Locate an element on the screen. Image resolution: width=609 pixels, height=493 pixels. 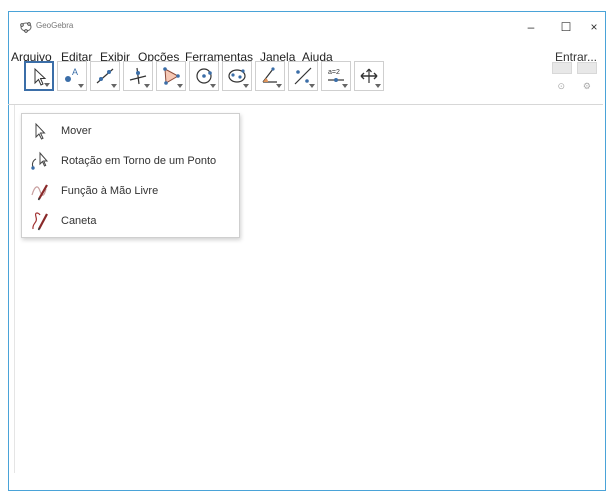
move-view-tool-button is located at coordinates (369, 76).